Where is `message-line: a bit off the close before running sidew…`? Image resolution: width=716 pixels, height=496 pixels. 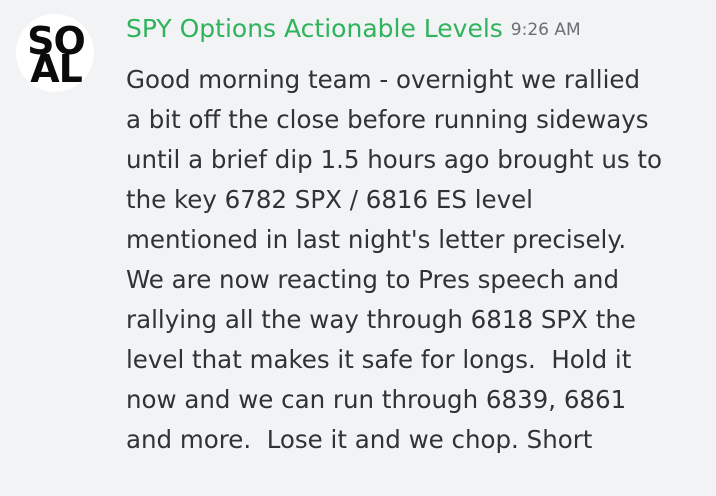 message-line: a bit off the close before running sidew… is located at coordinates (387, 119).